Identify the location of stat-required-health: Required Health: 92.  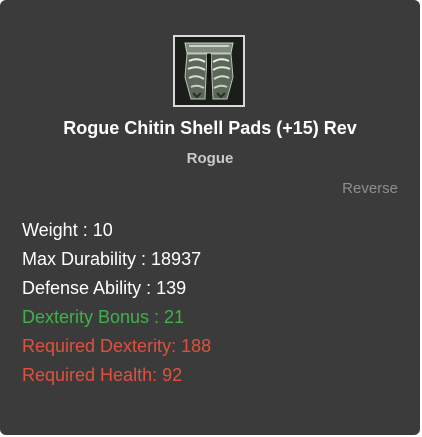
(102, 375).